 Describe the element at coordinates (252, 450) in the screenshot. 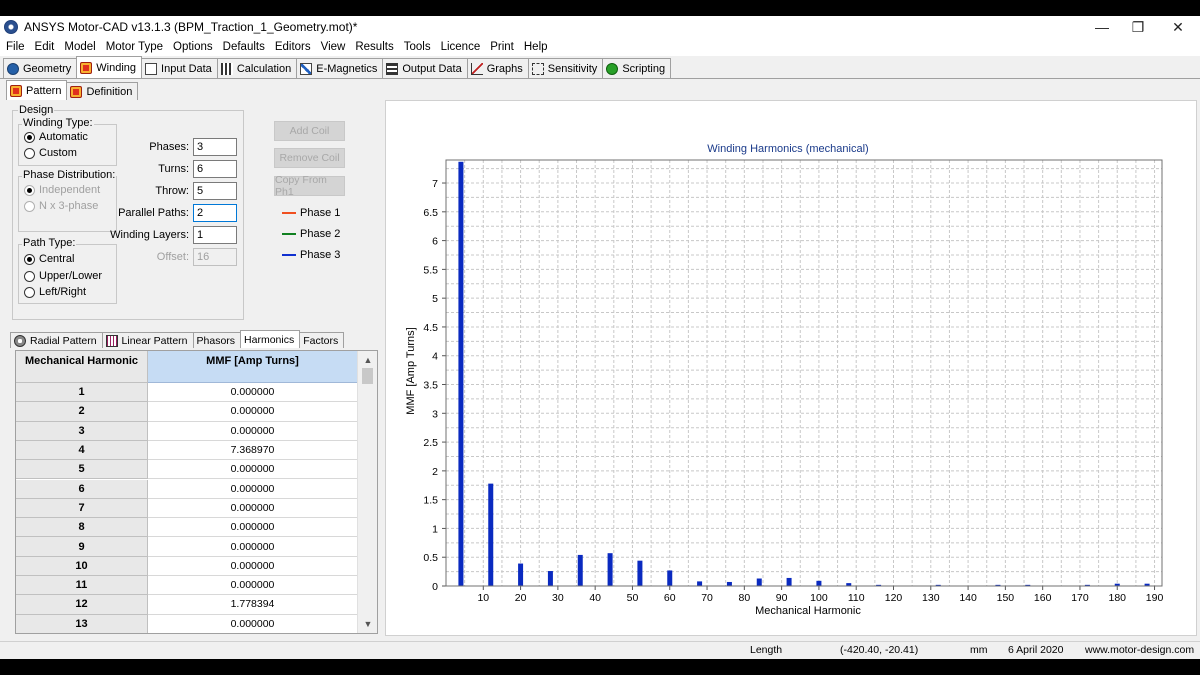

I see `mmf-value-cell: 7.368970` at that location.